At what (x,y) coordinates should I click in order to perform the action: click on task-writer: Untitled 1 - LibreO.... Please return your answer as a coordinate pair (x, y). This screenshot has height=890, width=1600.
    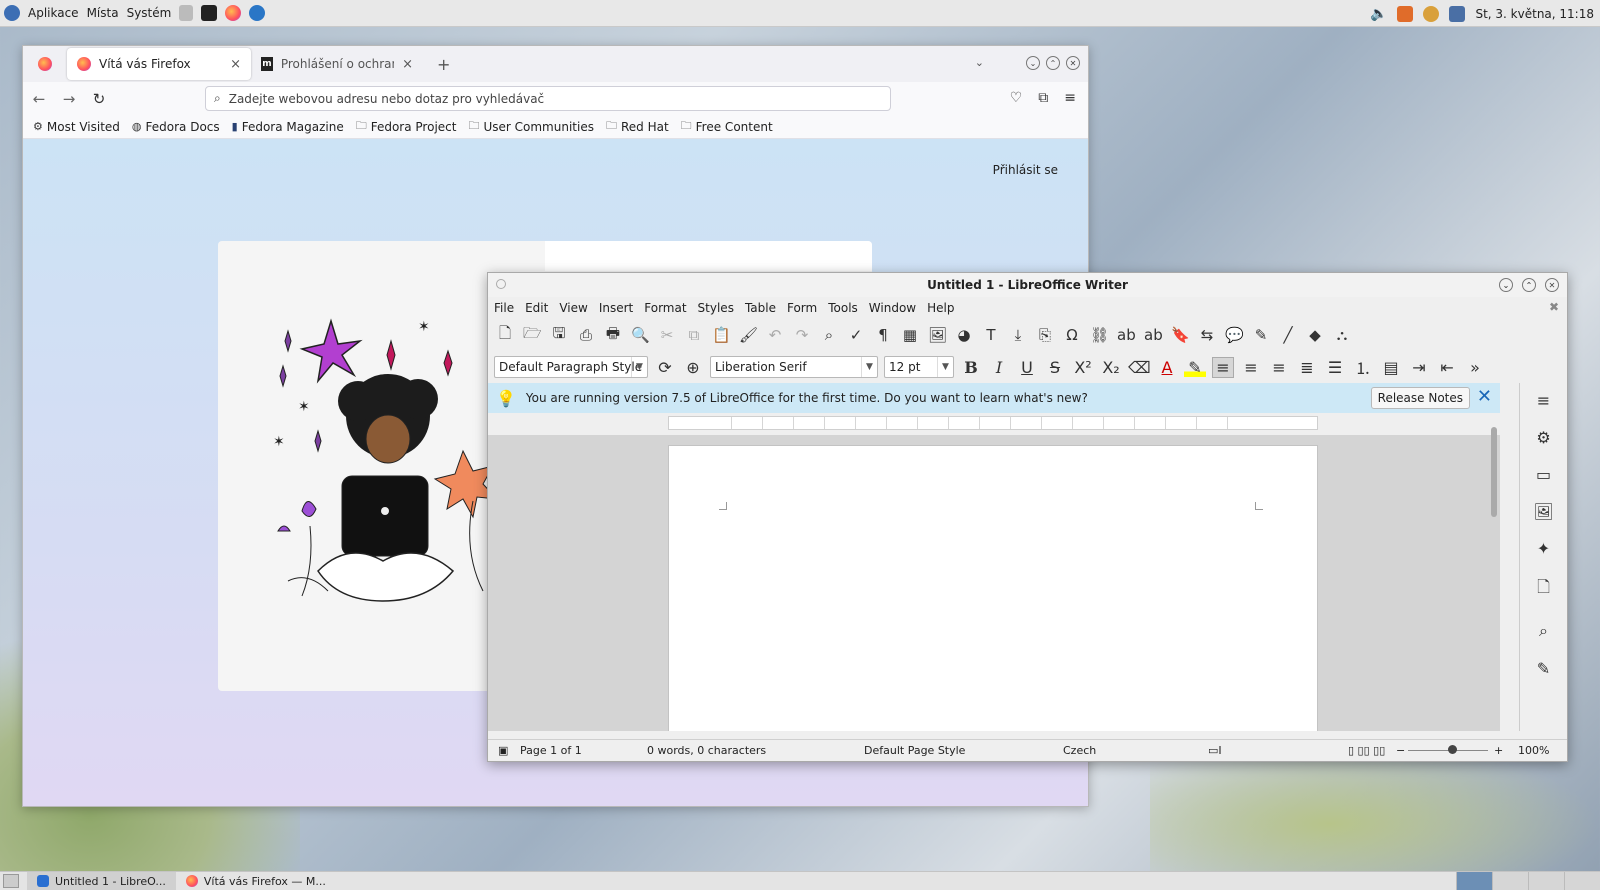
    Looking at the image, I should click on (101, 881).